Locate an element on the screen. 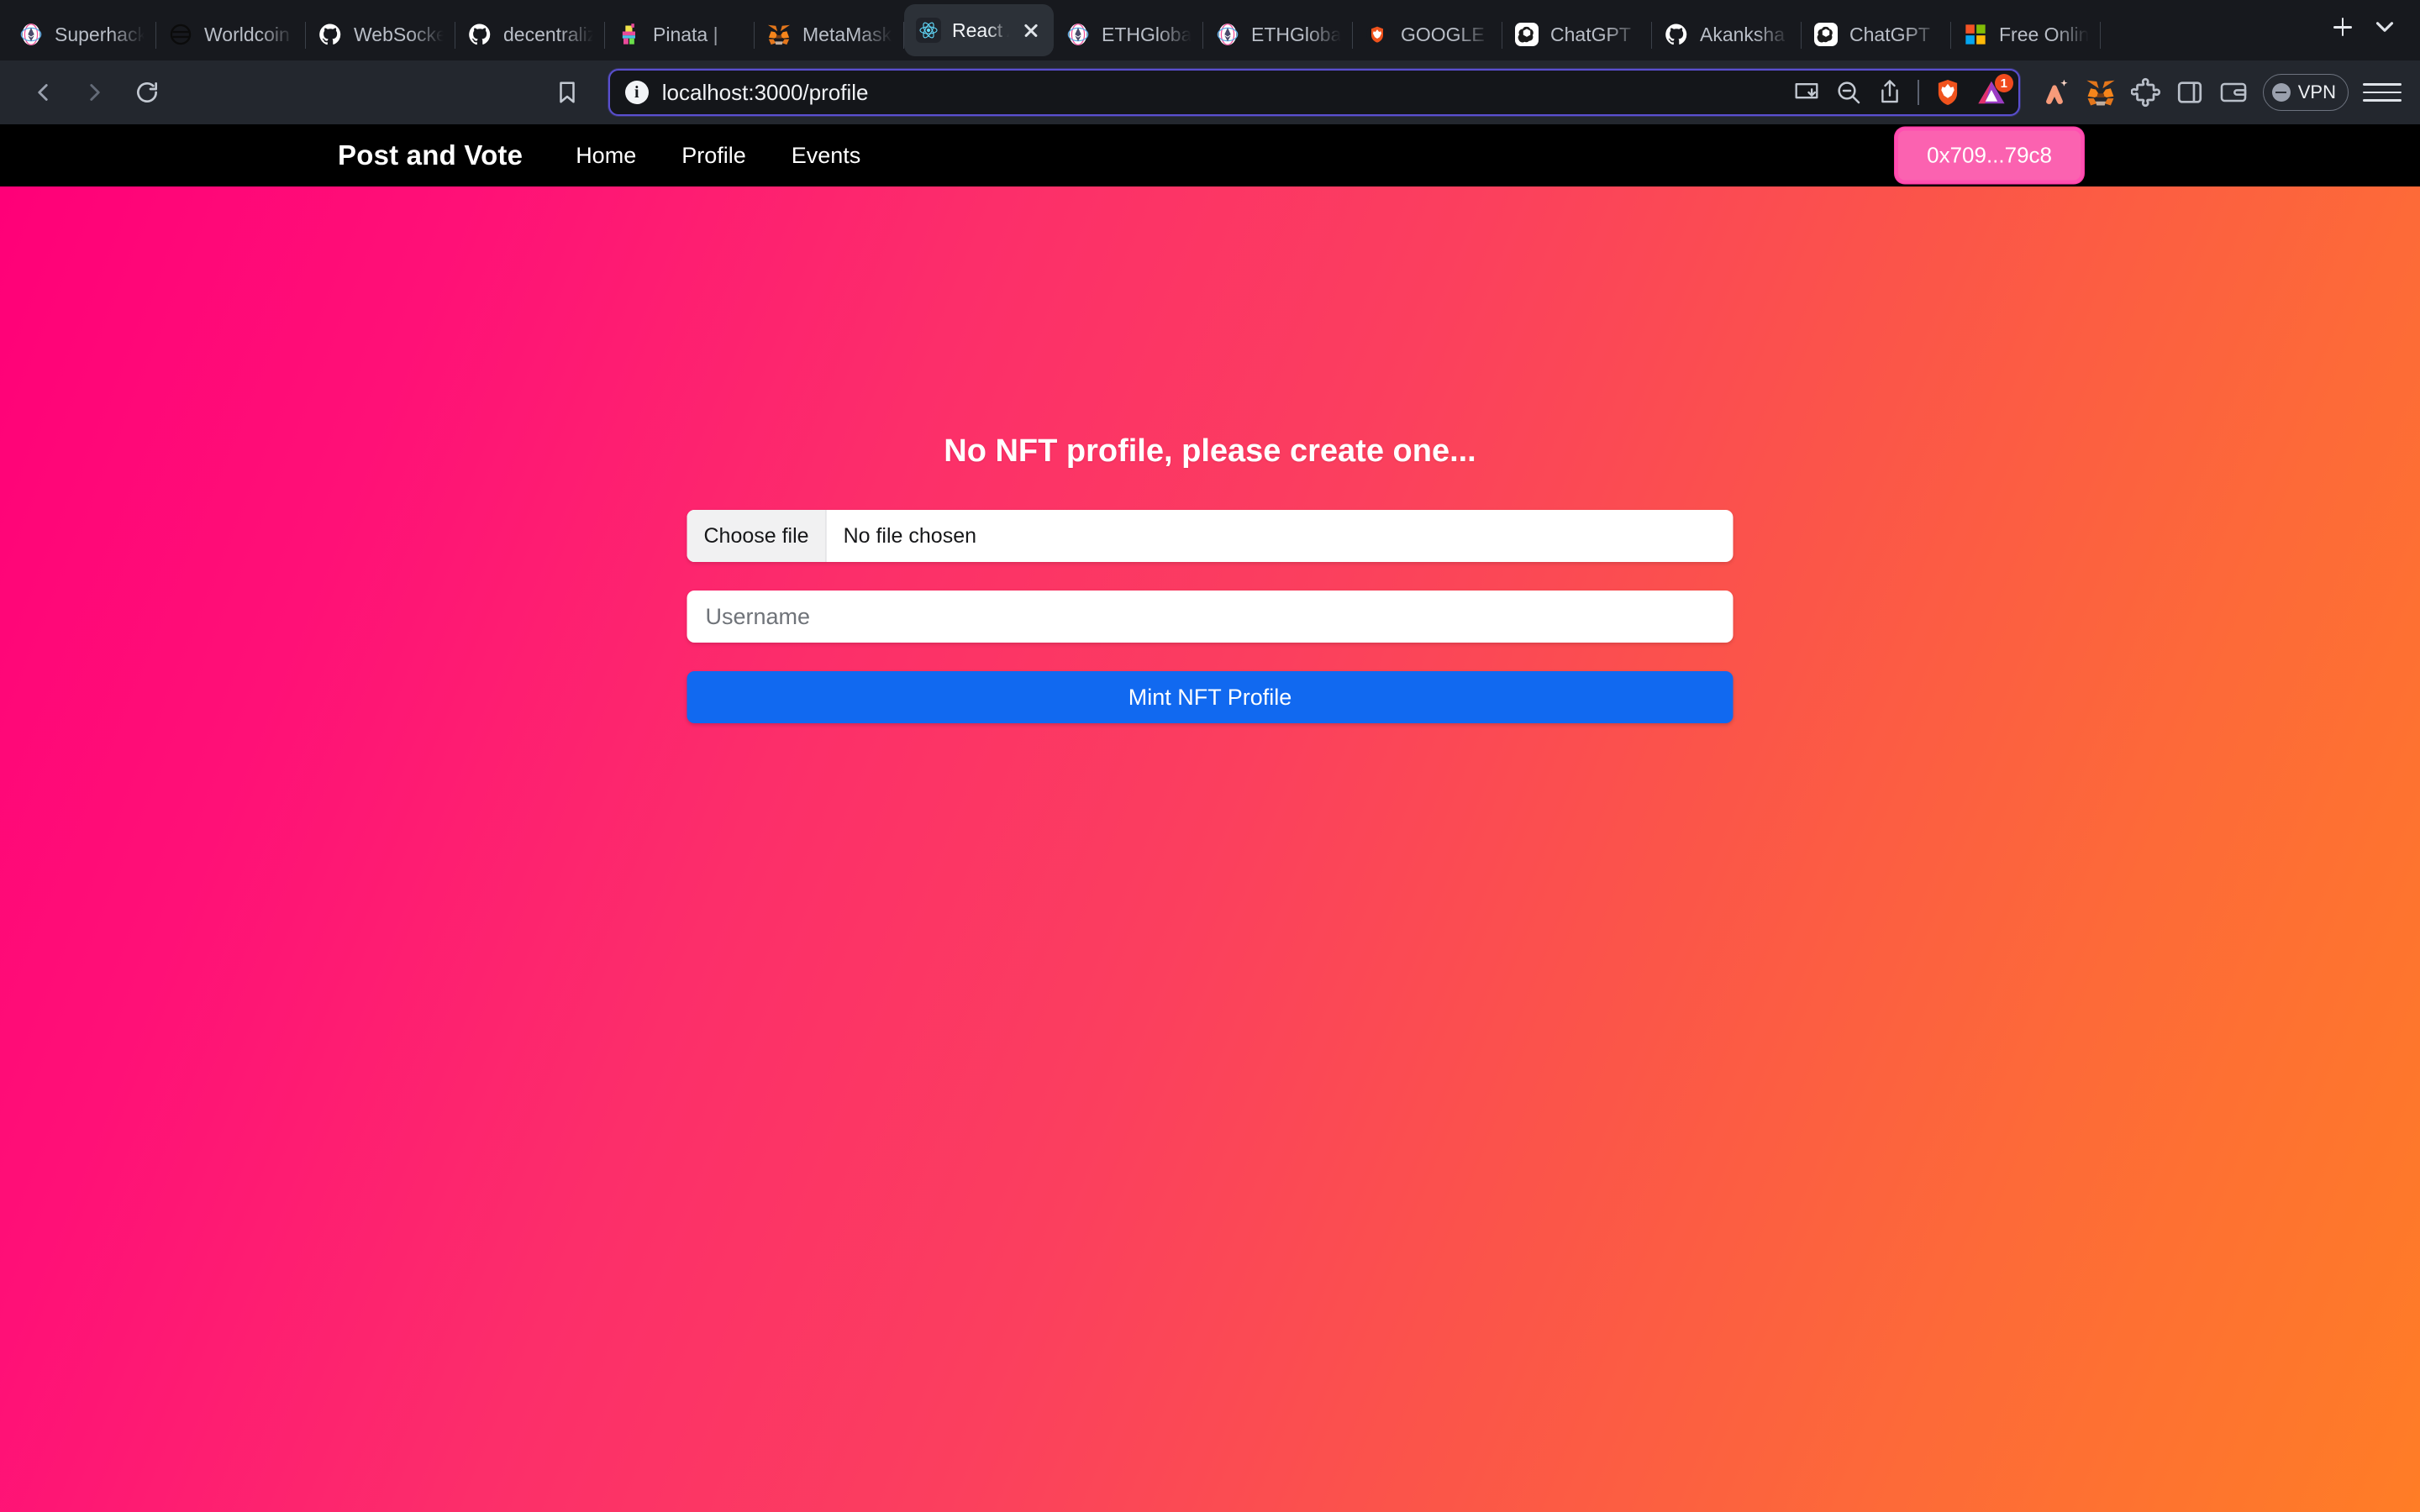 This screenshot has height=1512, width=2420. sidebar-panel-icon is located at coordinates (2189, 92).